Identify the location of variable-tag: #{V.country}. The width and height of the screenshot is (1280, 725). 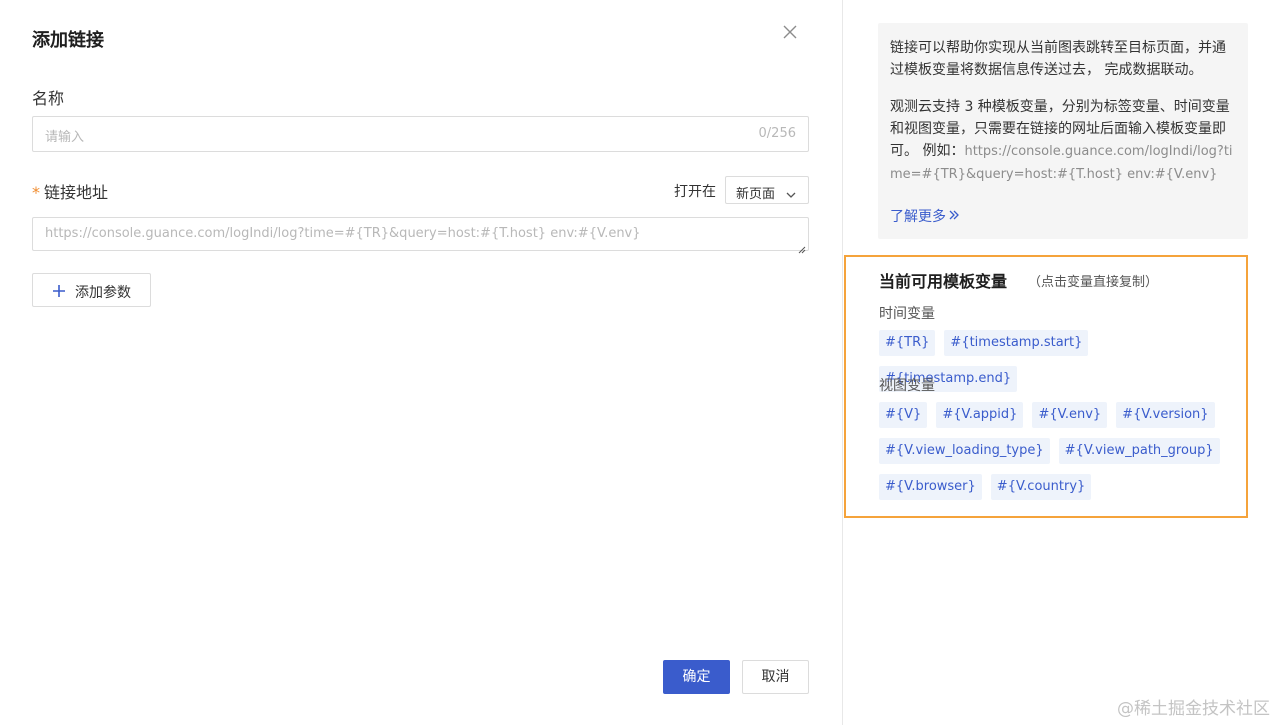
(1041, 487).